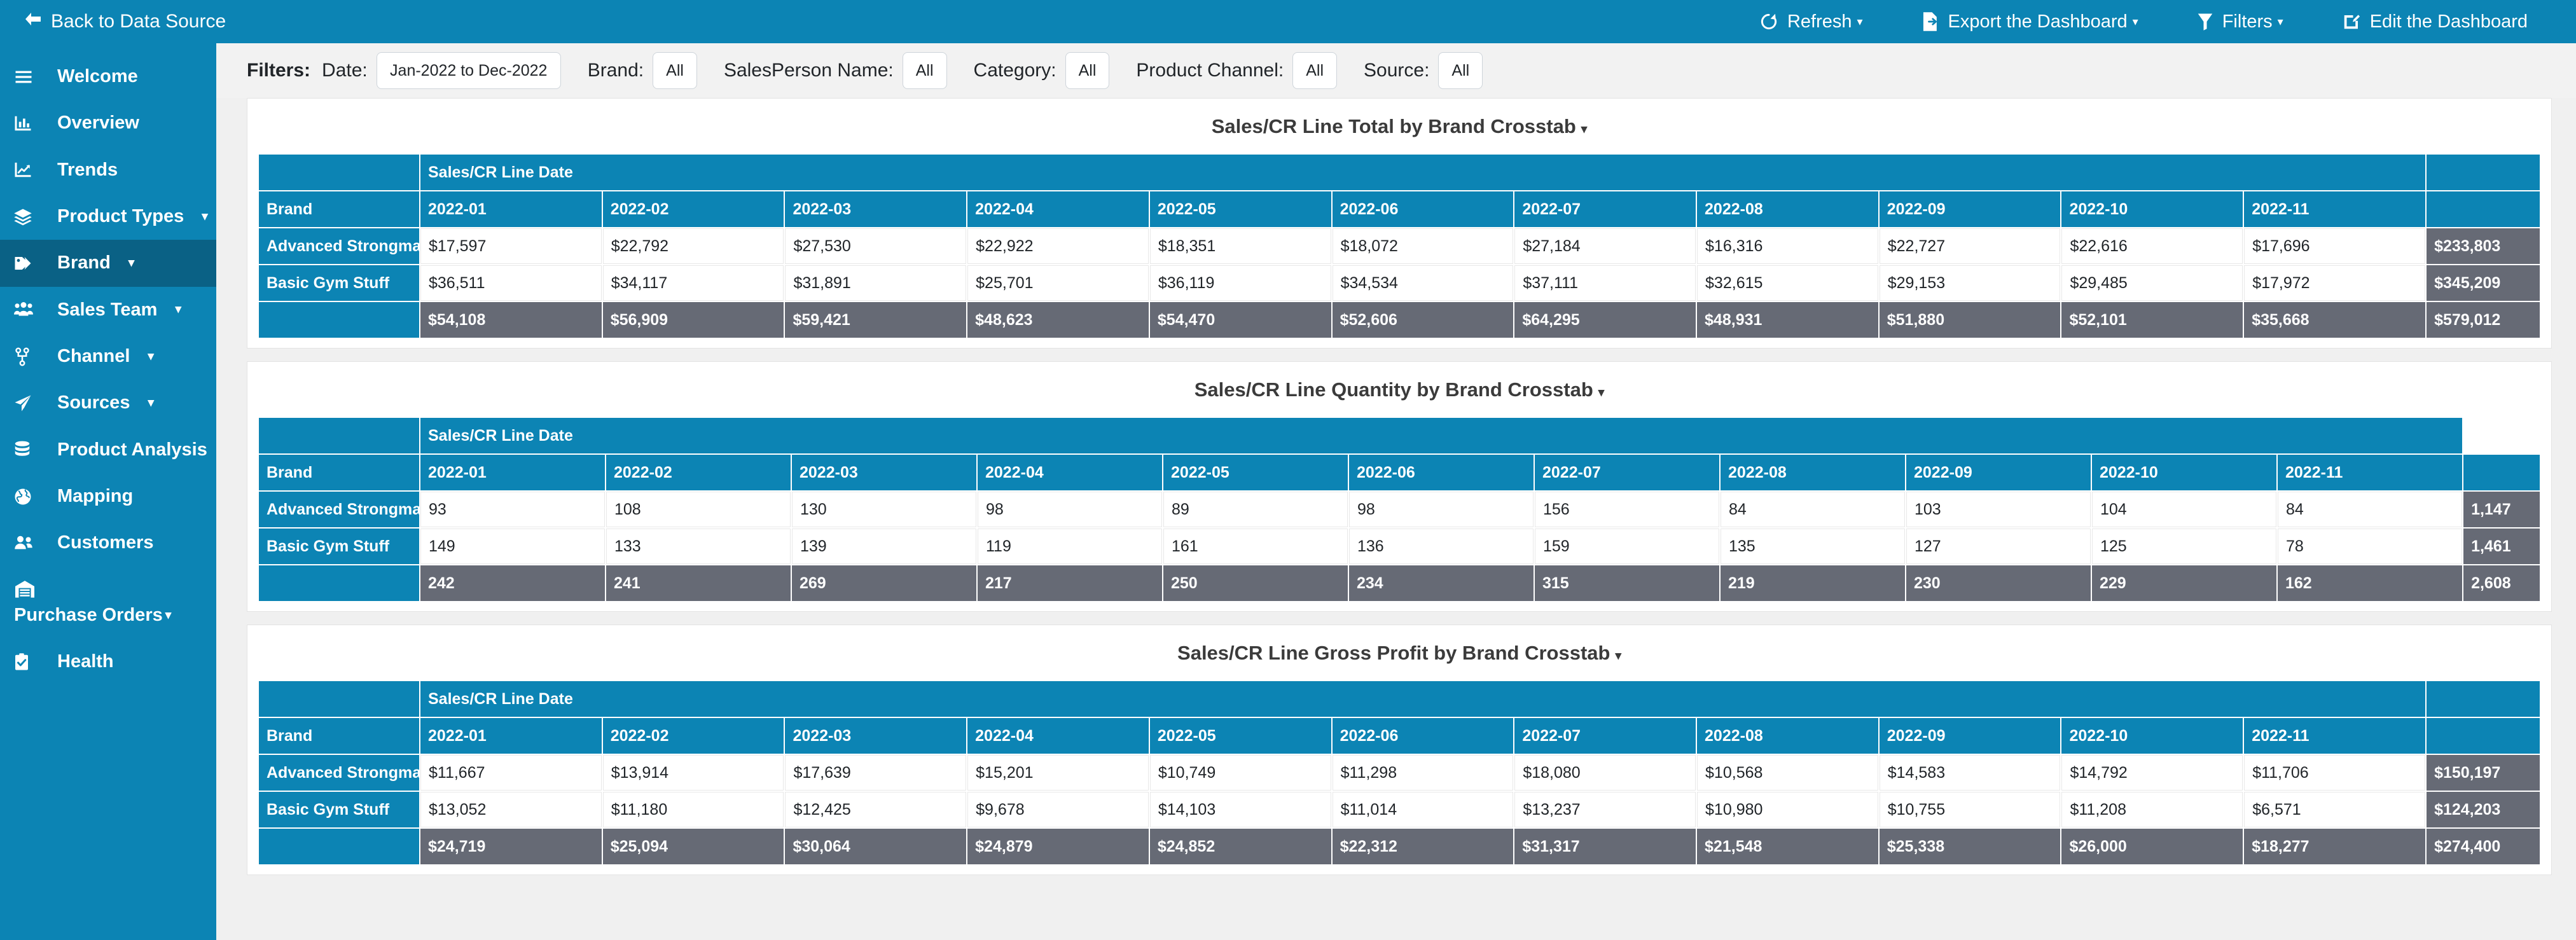 The image size is (2576, 940). I want to click on filter-source-select: All, so click(1460, 70).